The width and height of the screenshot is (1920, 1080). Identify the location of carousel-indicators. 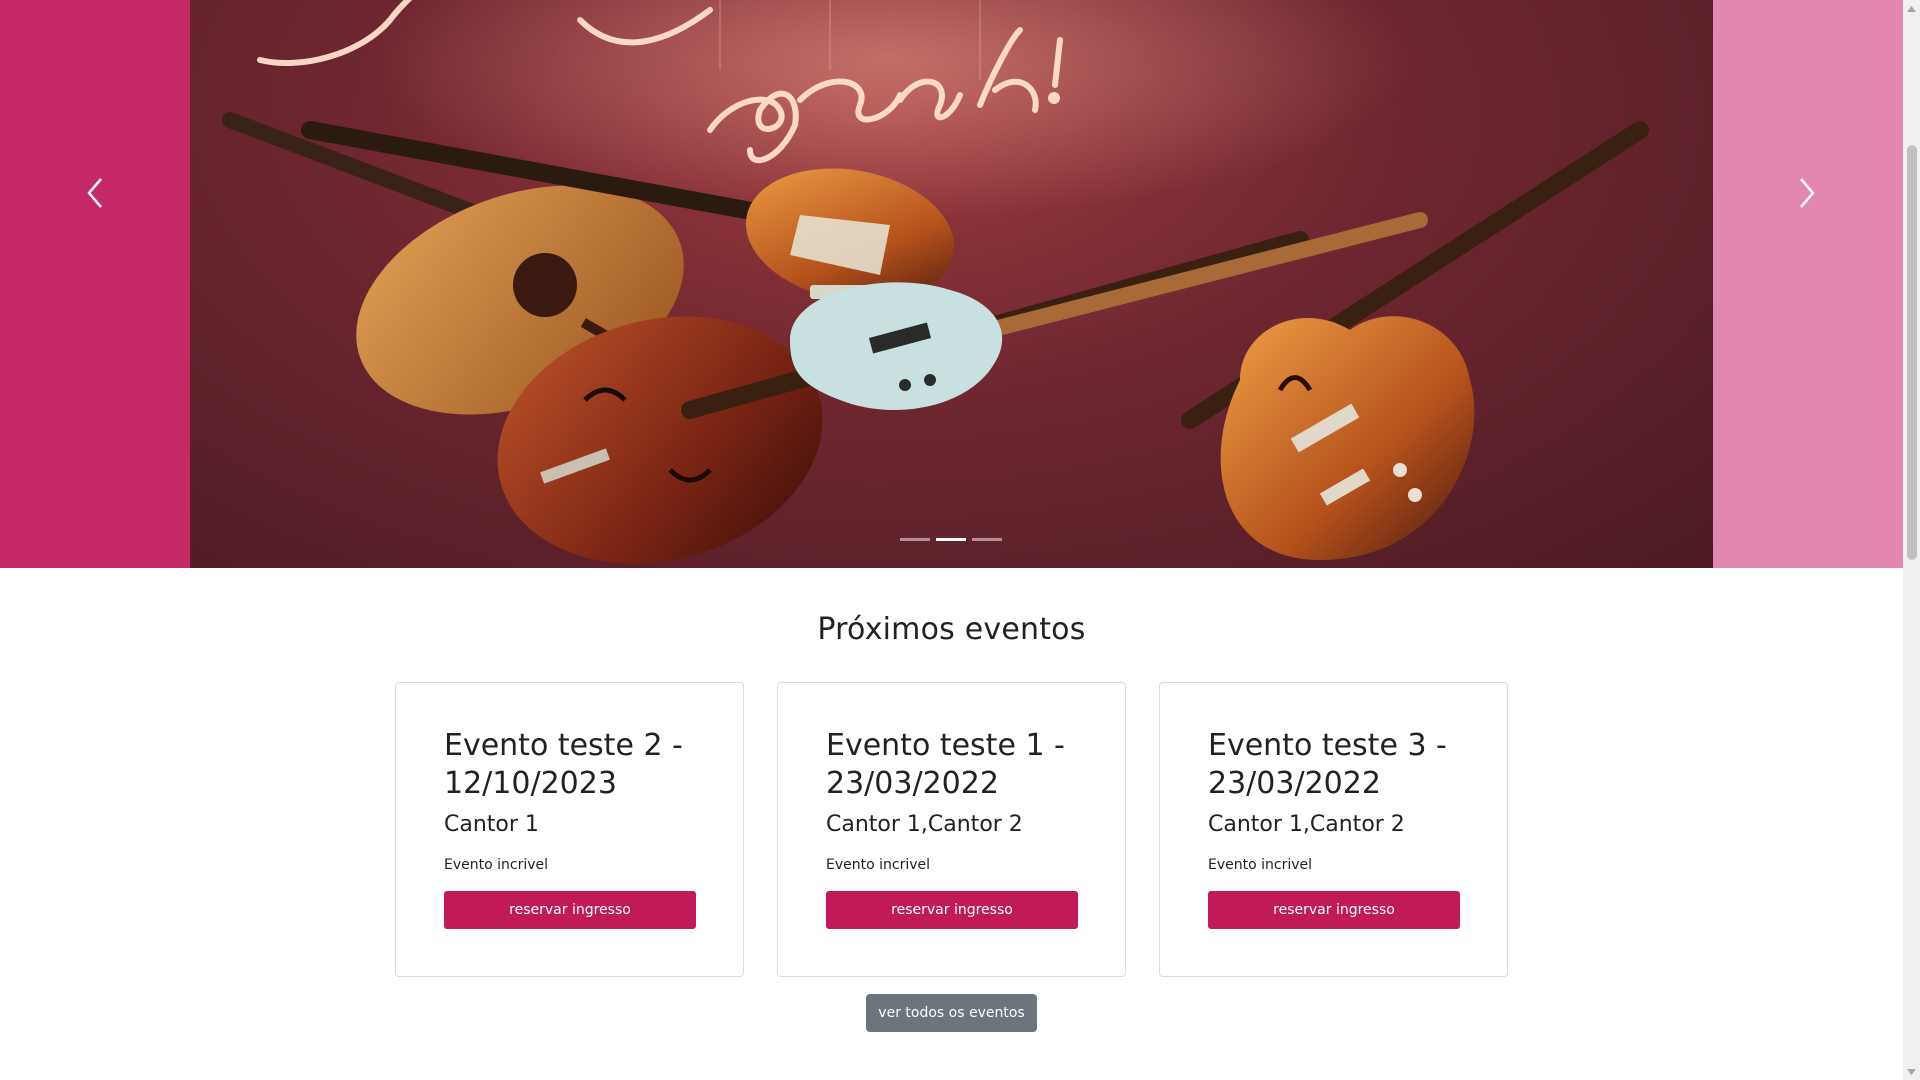
(951, 540).